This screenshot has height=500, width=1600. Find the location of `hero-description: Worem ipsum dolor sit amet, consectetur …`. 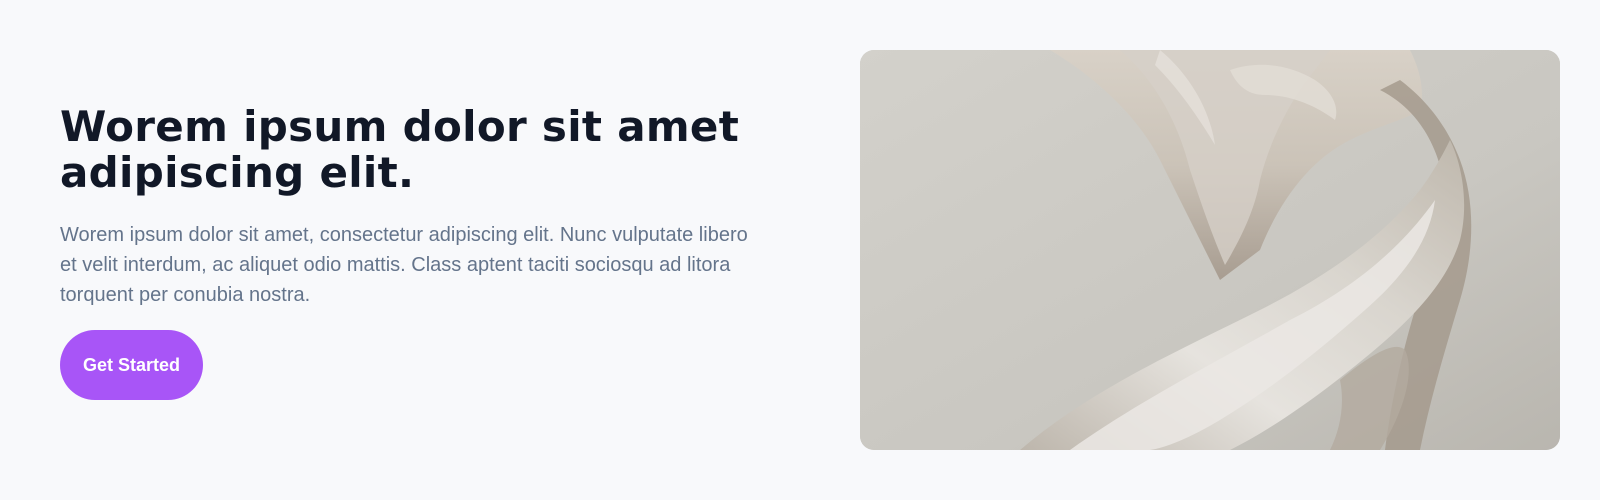

hero-description: Worem ipsum dolor sit amet, consectetur … is located at coordinates (404, 265).